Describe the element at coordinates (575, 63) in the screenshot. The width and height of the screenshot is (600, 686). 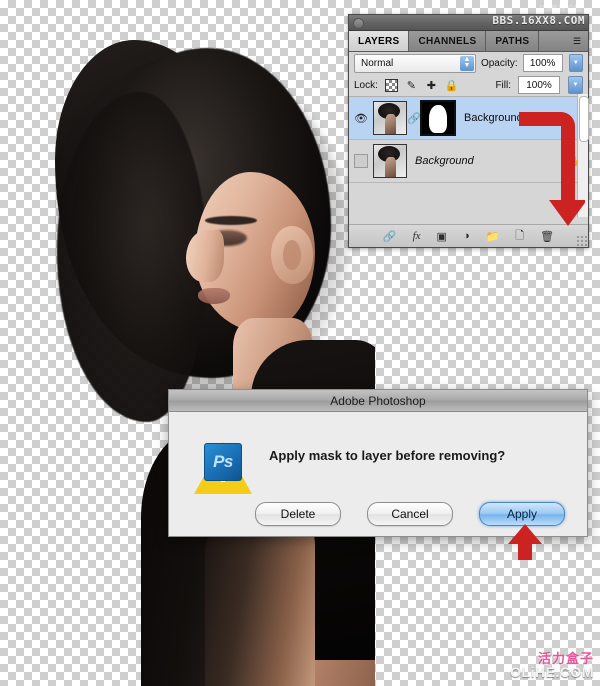
I see `opacity-chevron-down-icon: ▼` at that location.